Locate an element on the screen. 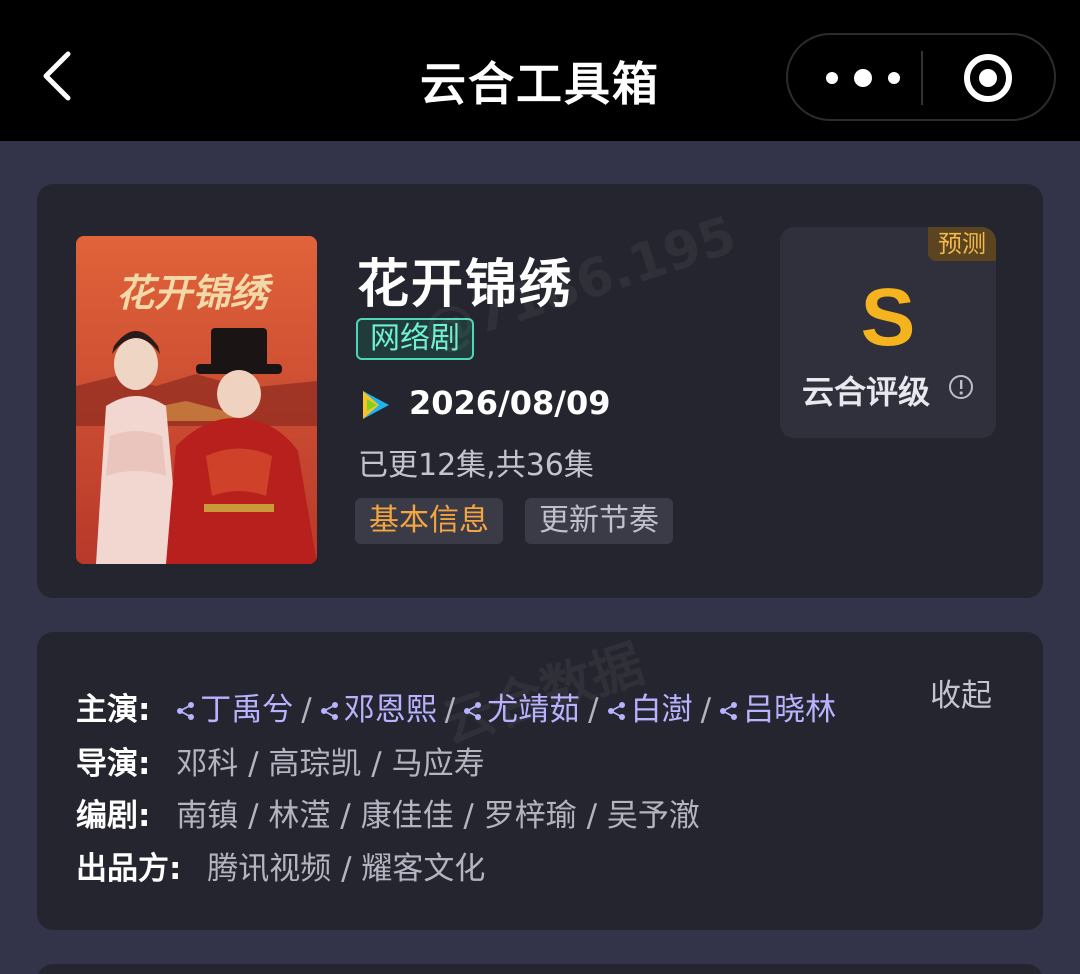 The height and width of the screenshot is (974, 1080). director-row: 导演: 邓科 / 高琮凯 / 马应寿 is located at coordinates (280, 760).